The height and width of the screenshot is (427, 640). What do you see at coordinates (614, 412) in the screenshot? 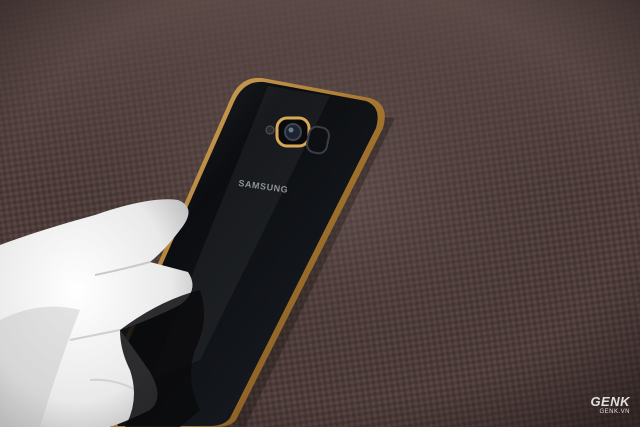
I see `watermark-sub: GENK.VN` at bounding box center [614, 412].